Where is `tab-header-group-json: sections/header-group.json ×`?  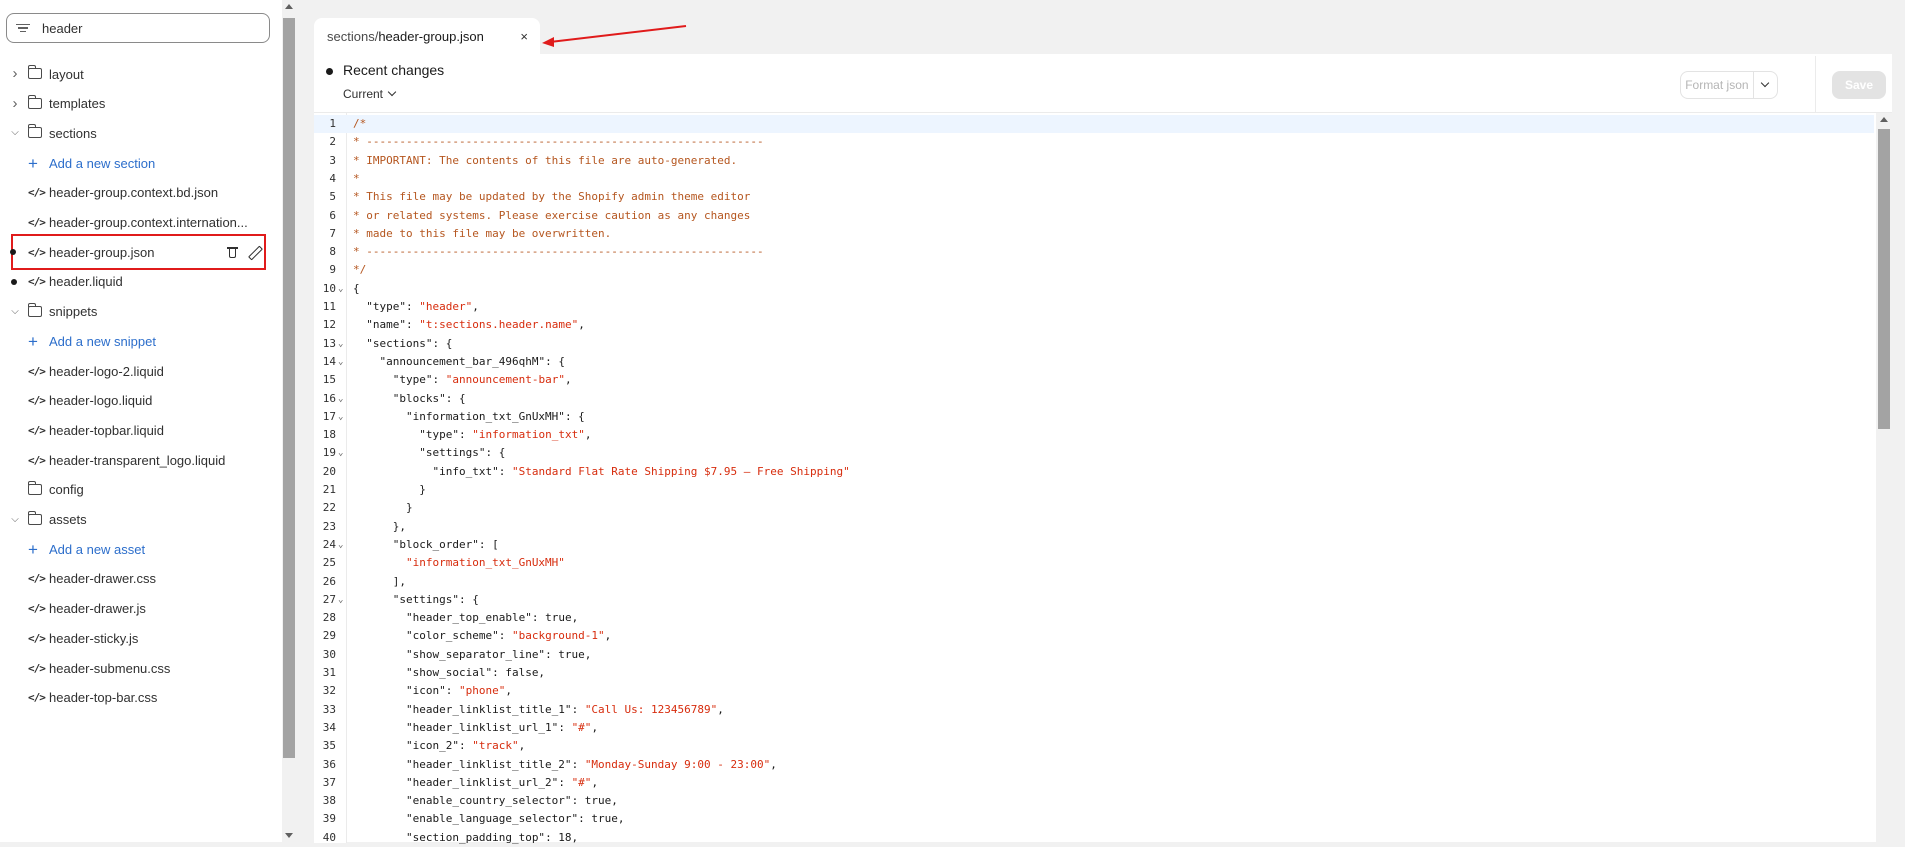
tab-header-group-json: sections/header-group.json × is located at coordinates (427, 36).